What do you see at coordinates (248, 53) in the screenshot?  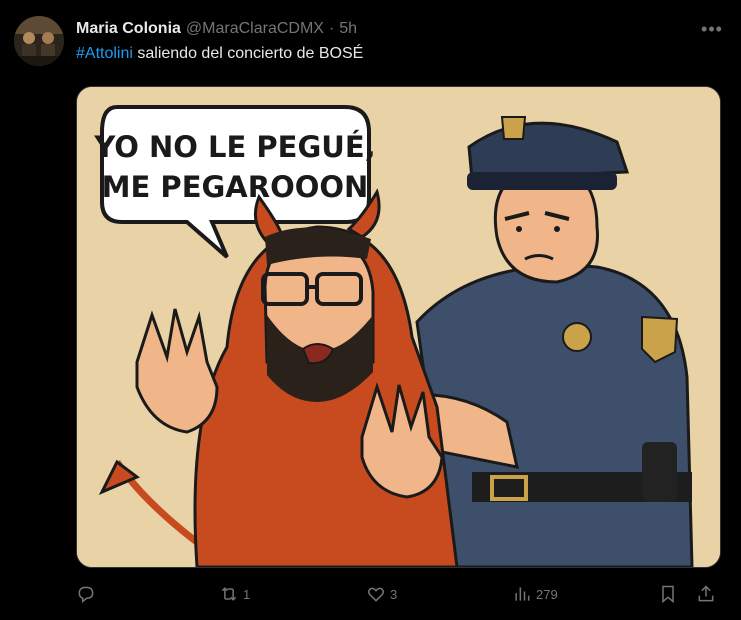 I see `tweet-body-text: saliendo del concierto de BOSÉ` at bounding box center [248, 53].